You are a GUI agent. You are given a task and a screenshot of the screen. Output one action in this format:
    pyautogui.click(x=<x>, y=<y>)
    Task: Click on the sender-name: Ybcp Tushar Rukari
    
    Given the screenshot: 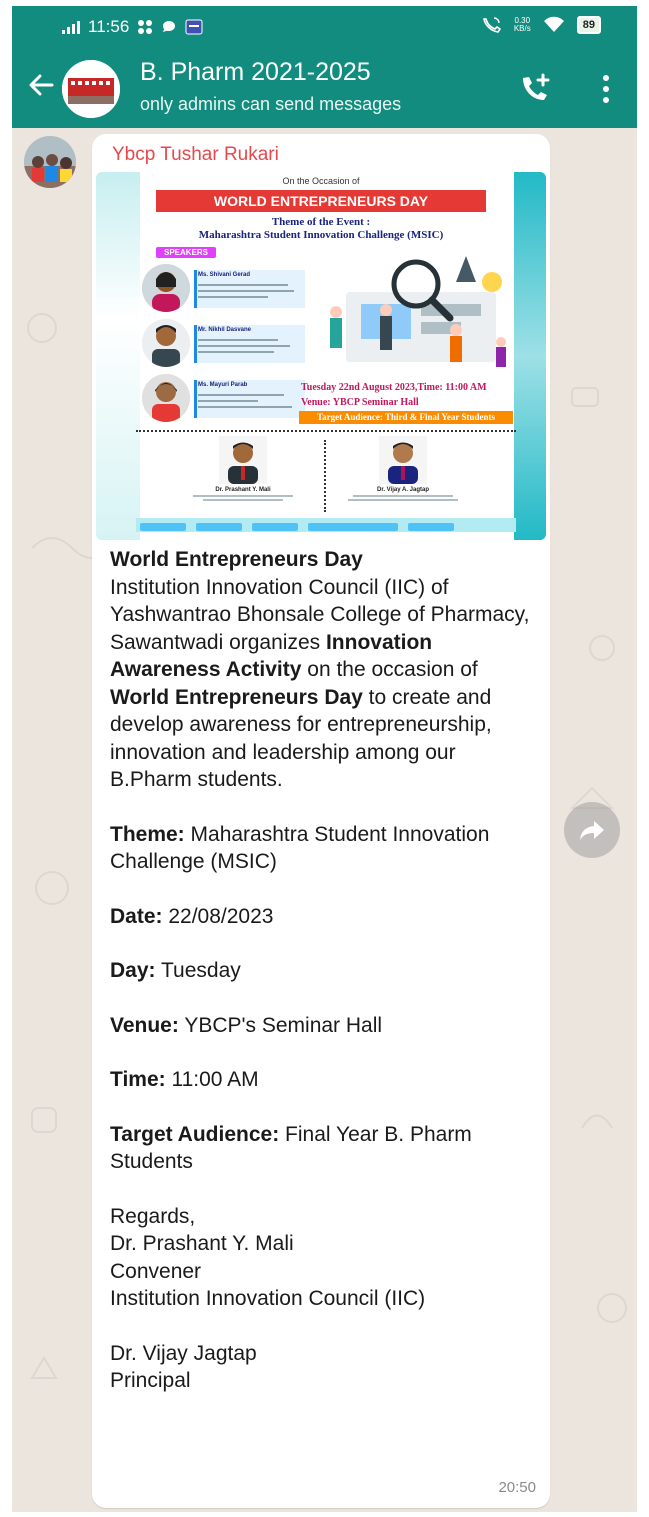 What is the action you would take?
    pyautogui.click(x=195, y=155)
    